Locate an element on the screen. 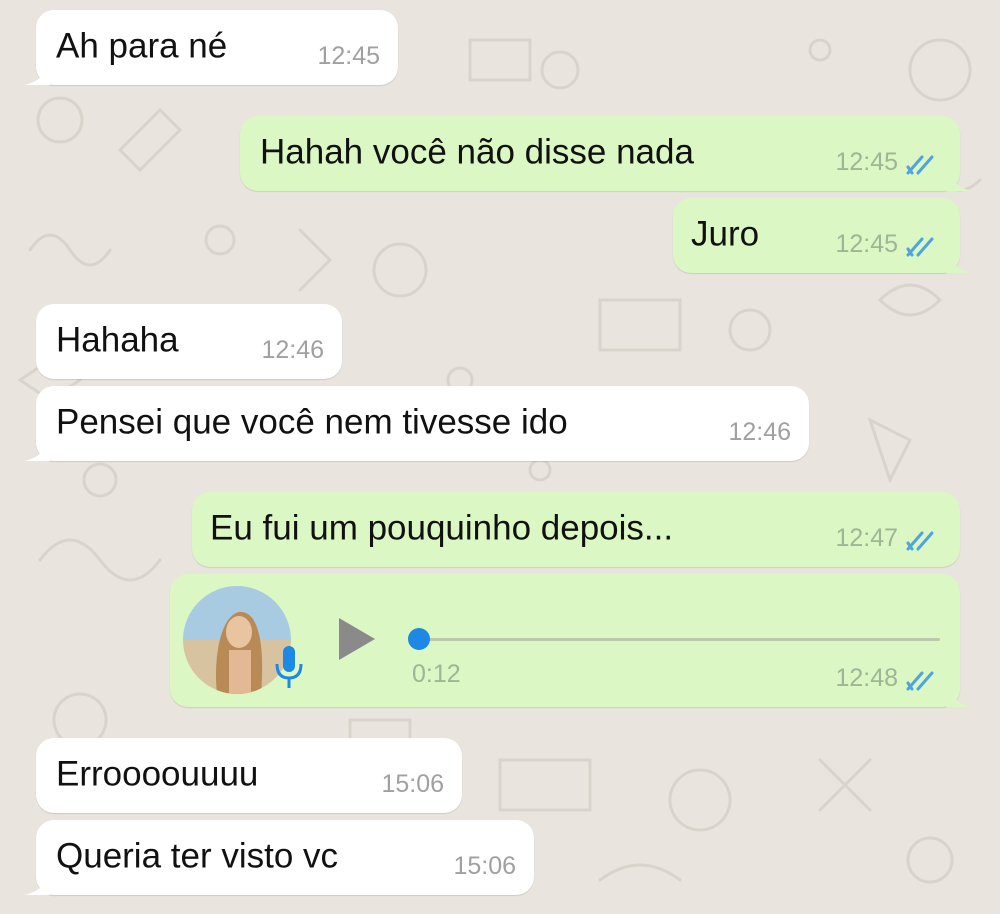 The height and width of the screenshot is (914, 1000). message-bubble-incoming: Erroooouuuu 15:06 is located at coordinates (249, 775).